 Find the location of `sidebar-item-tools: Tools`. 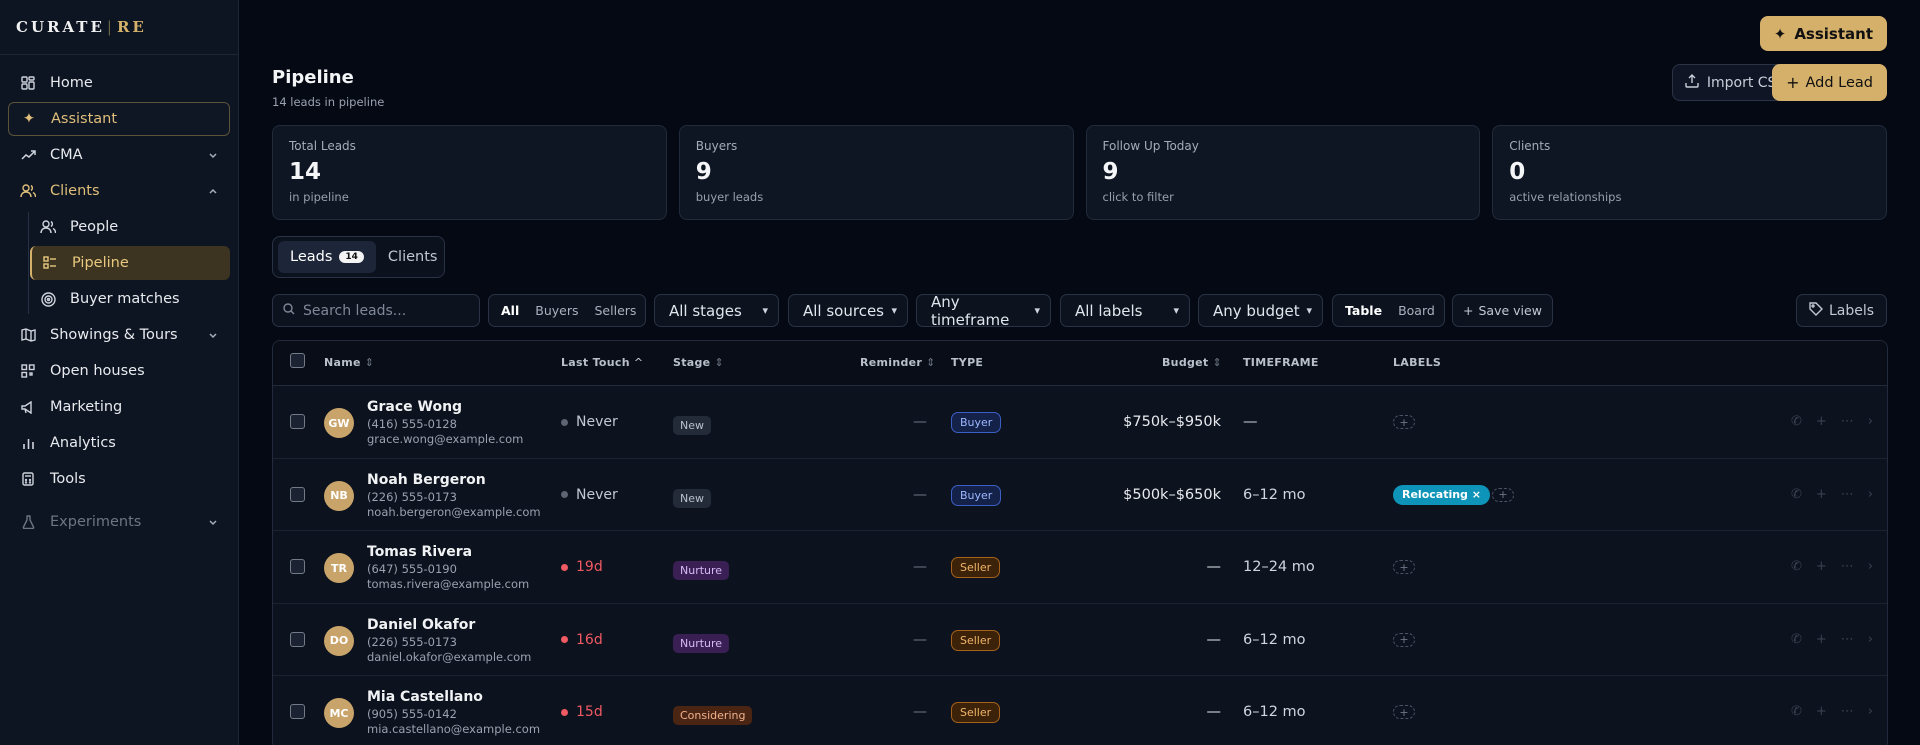

sidebar-item-tools: Tools is located at coordinates (119, 479).